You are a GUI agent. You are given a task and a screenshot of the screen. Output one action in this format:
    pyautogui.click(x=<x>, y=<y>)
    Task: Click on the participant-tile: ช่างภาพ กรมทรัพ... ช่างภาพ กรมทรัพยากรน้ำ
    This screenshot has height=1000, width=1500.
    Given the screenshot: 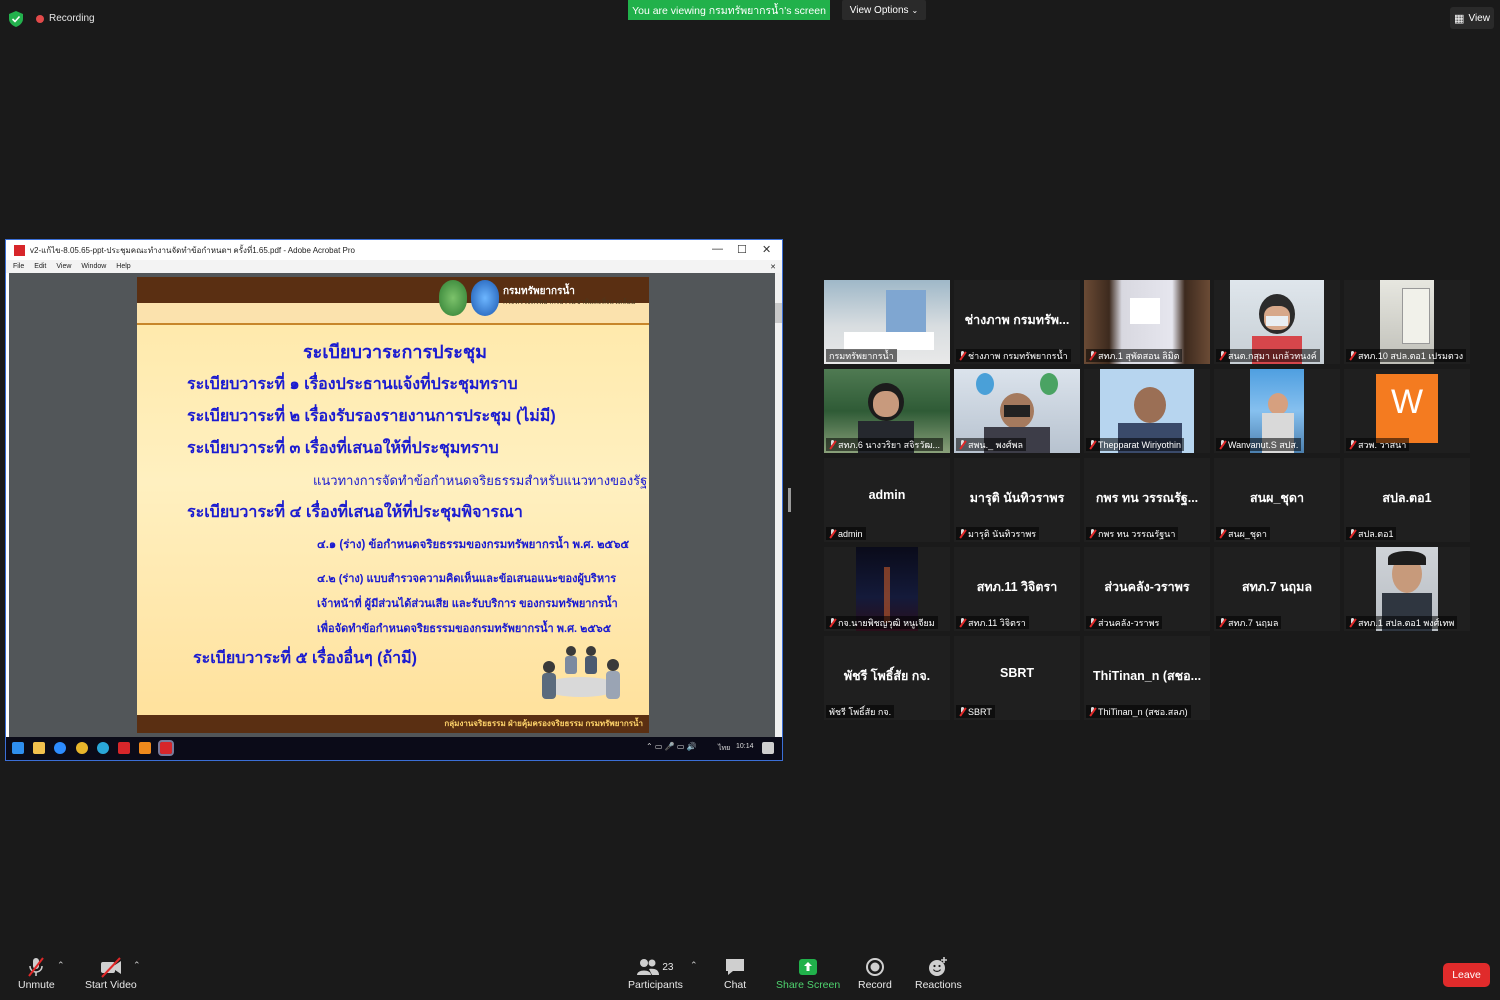 What is the action you would take?
    pyautogui.click(x=1017, y=322)
    